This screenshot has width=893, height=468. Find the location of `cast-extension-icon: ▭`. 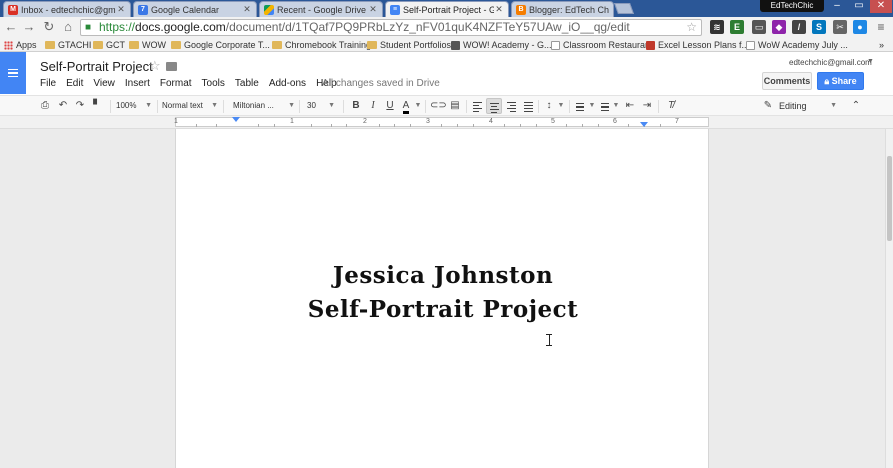

cast-extension-icon: ▭ is located at coordinates (759, 27).